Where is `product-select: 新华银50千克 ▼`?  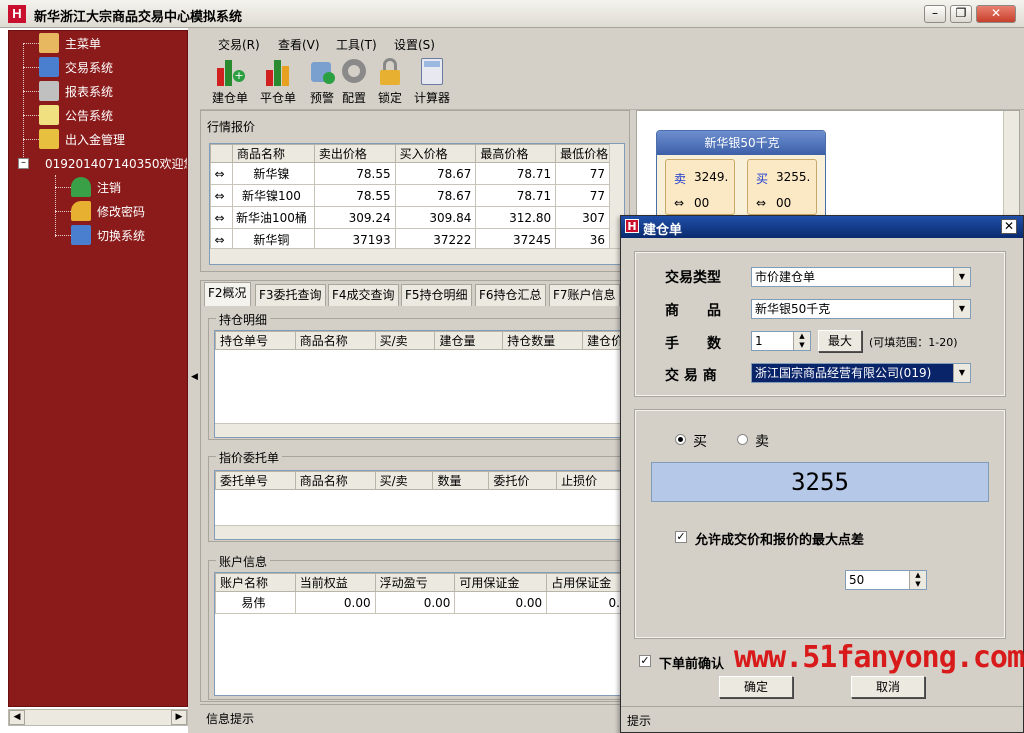 product-select: 新华银50千克 ▼ is located at coordinates (861, 309).